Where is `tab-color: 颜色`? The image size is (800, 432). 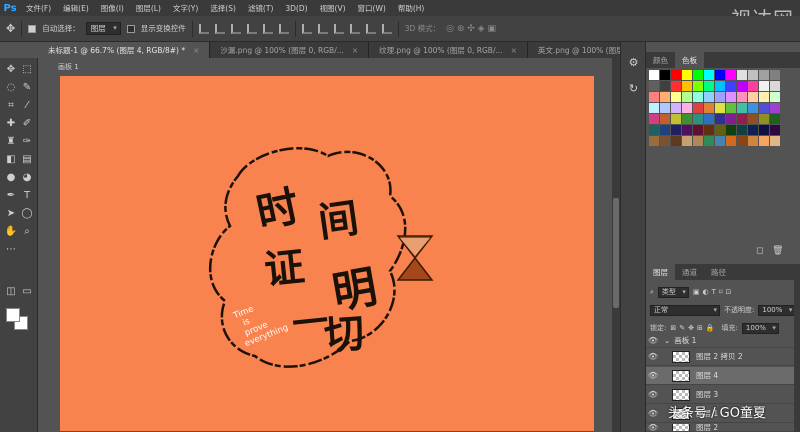 tab-color: 颜色 is located at coordinates (660, 60).